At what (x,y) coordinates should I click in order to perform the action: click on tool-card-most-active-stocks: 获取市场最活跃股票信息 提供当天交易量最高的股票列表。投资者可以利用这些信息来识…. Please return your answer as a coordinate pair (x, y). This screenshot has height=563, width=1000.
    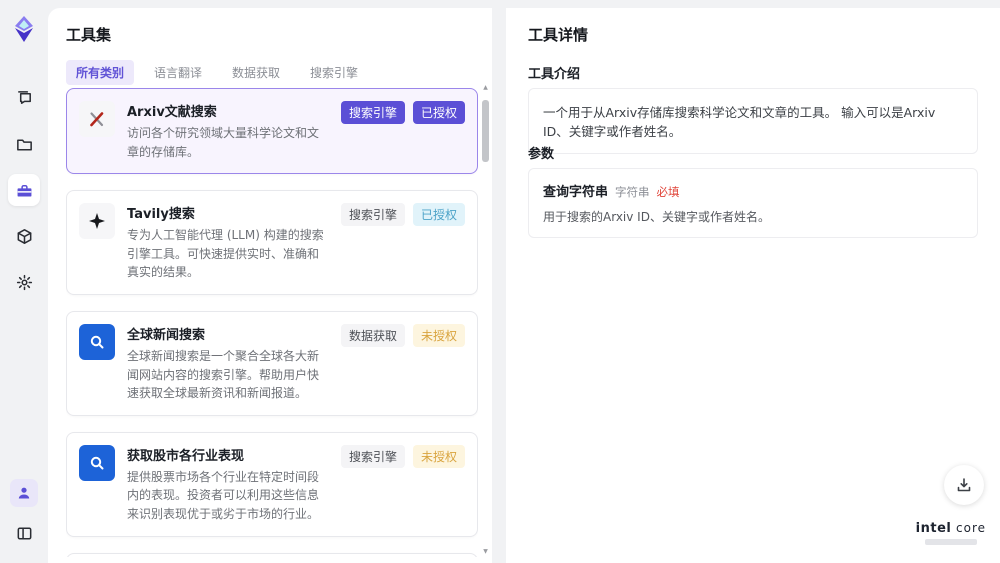
    Looking at the image, I should click on (272, 554).